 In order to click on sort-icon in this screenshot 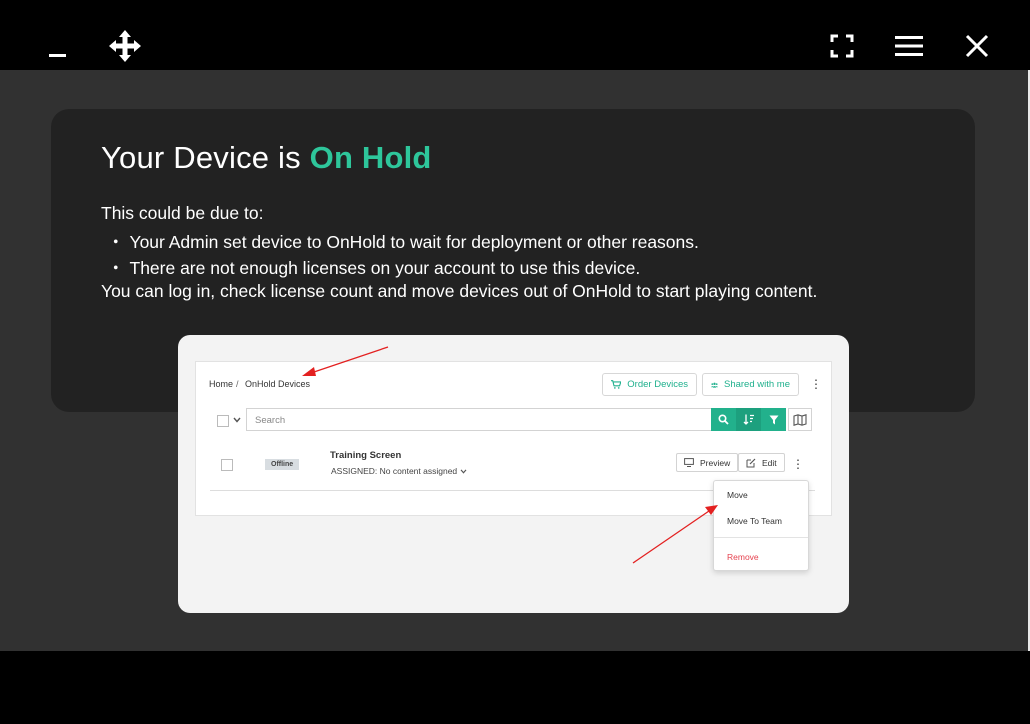, I will do `click(748, 419)`.